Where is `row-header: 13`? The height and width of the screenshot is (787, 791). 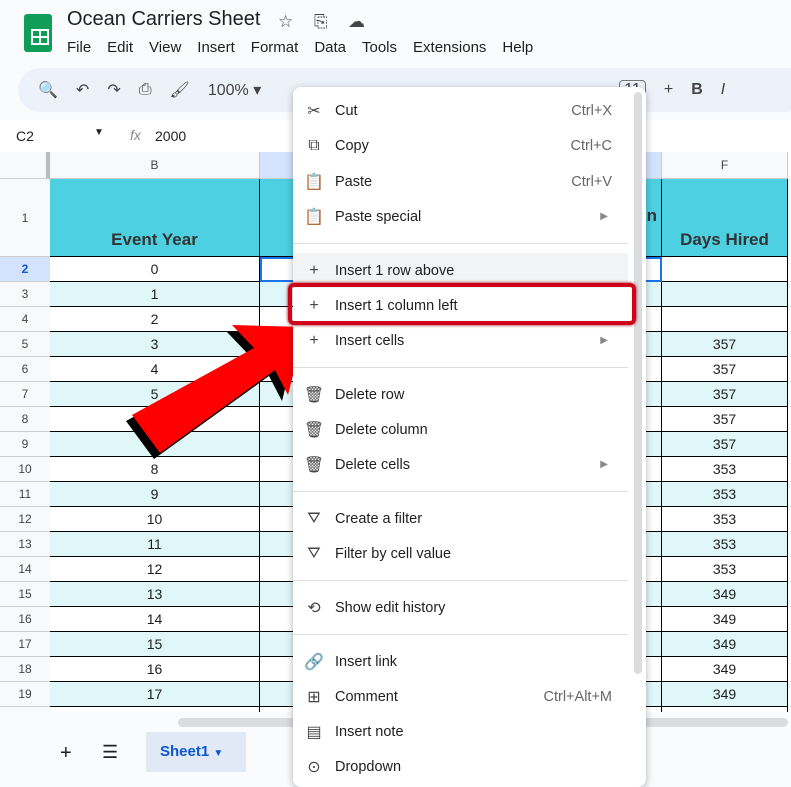 row-header: 13 is located at coordinates (25, 544).